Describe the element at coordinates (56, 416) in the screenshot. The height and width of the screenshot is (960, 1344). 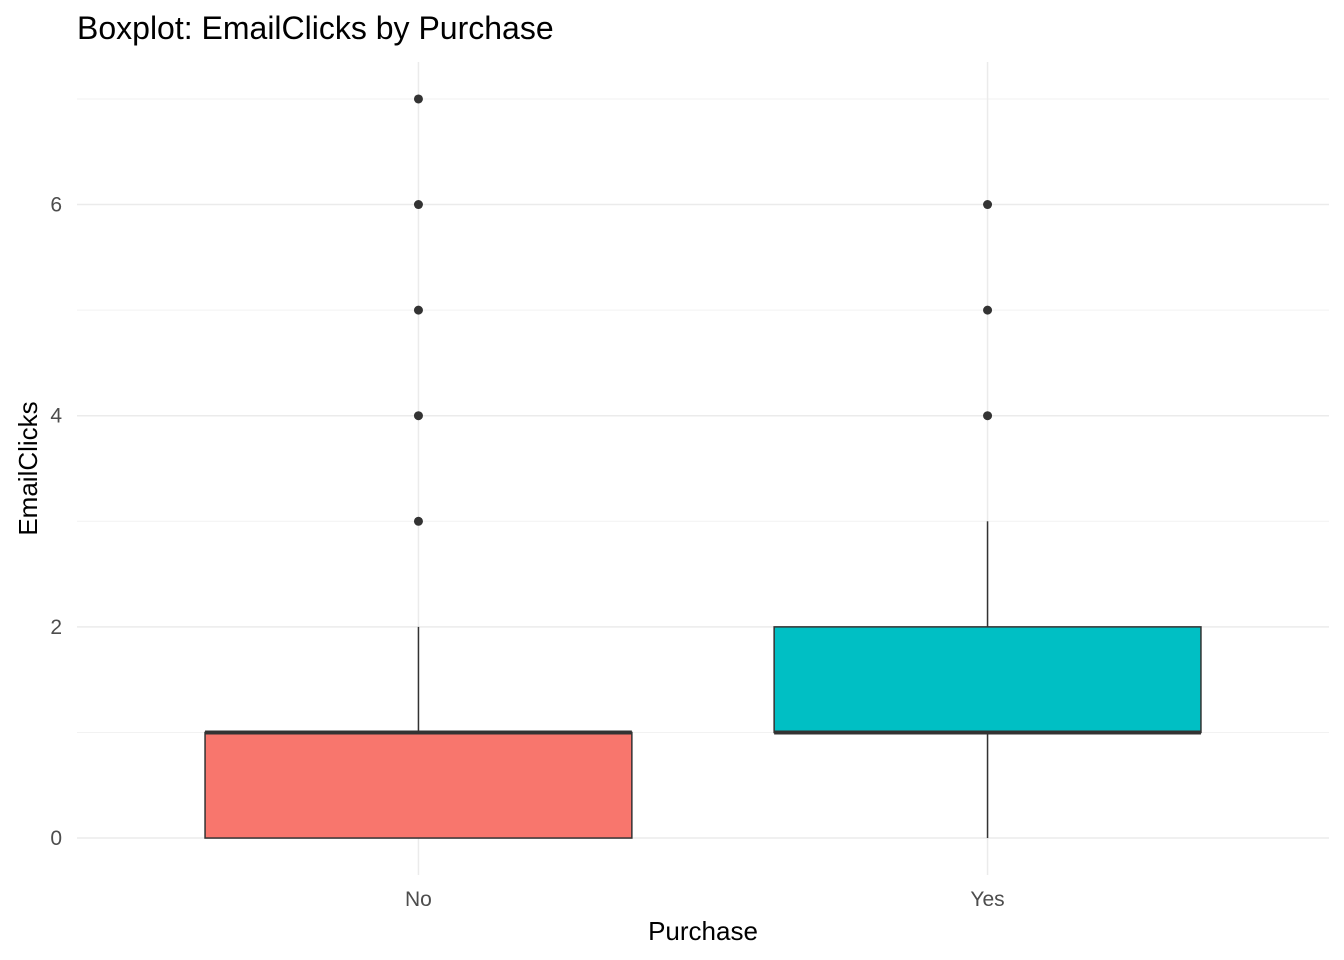
I see `y-tick-label: 4` at that location.